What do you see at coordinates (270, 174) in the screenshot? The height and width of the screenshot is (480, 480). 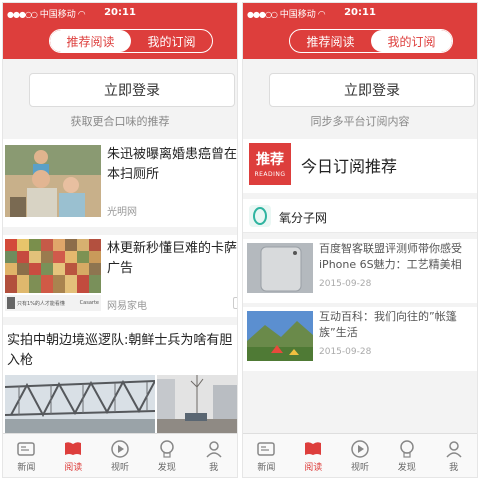 I see `recommend-badge-sub: READING` at bounding box center [270, 174].